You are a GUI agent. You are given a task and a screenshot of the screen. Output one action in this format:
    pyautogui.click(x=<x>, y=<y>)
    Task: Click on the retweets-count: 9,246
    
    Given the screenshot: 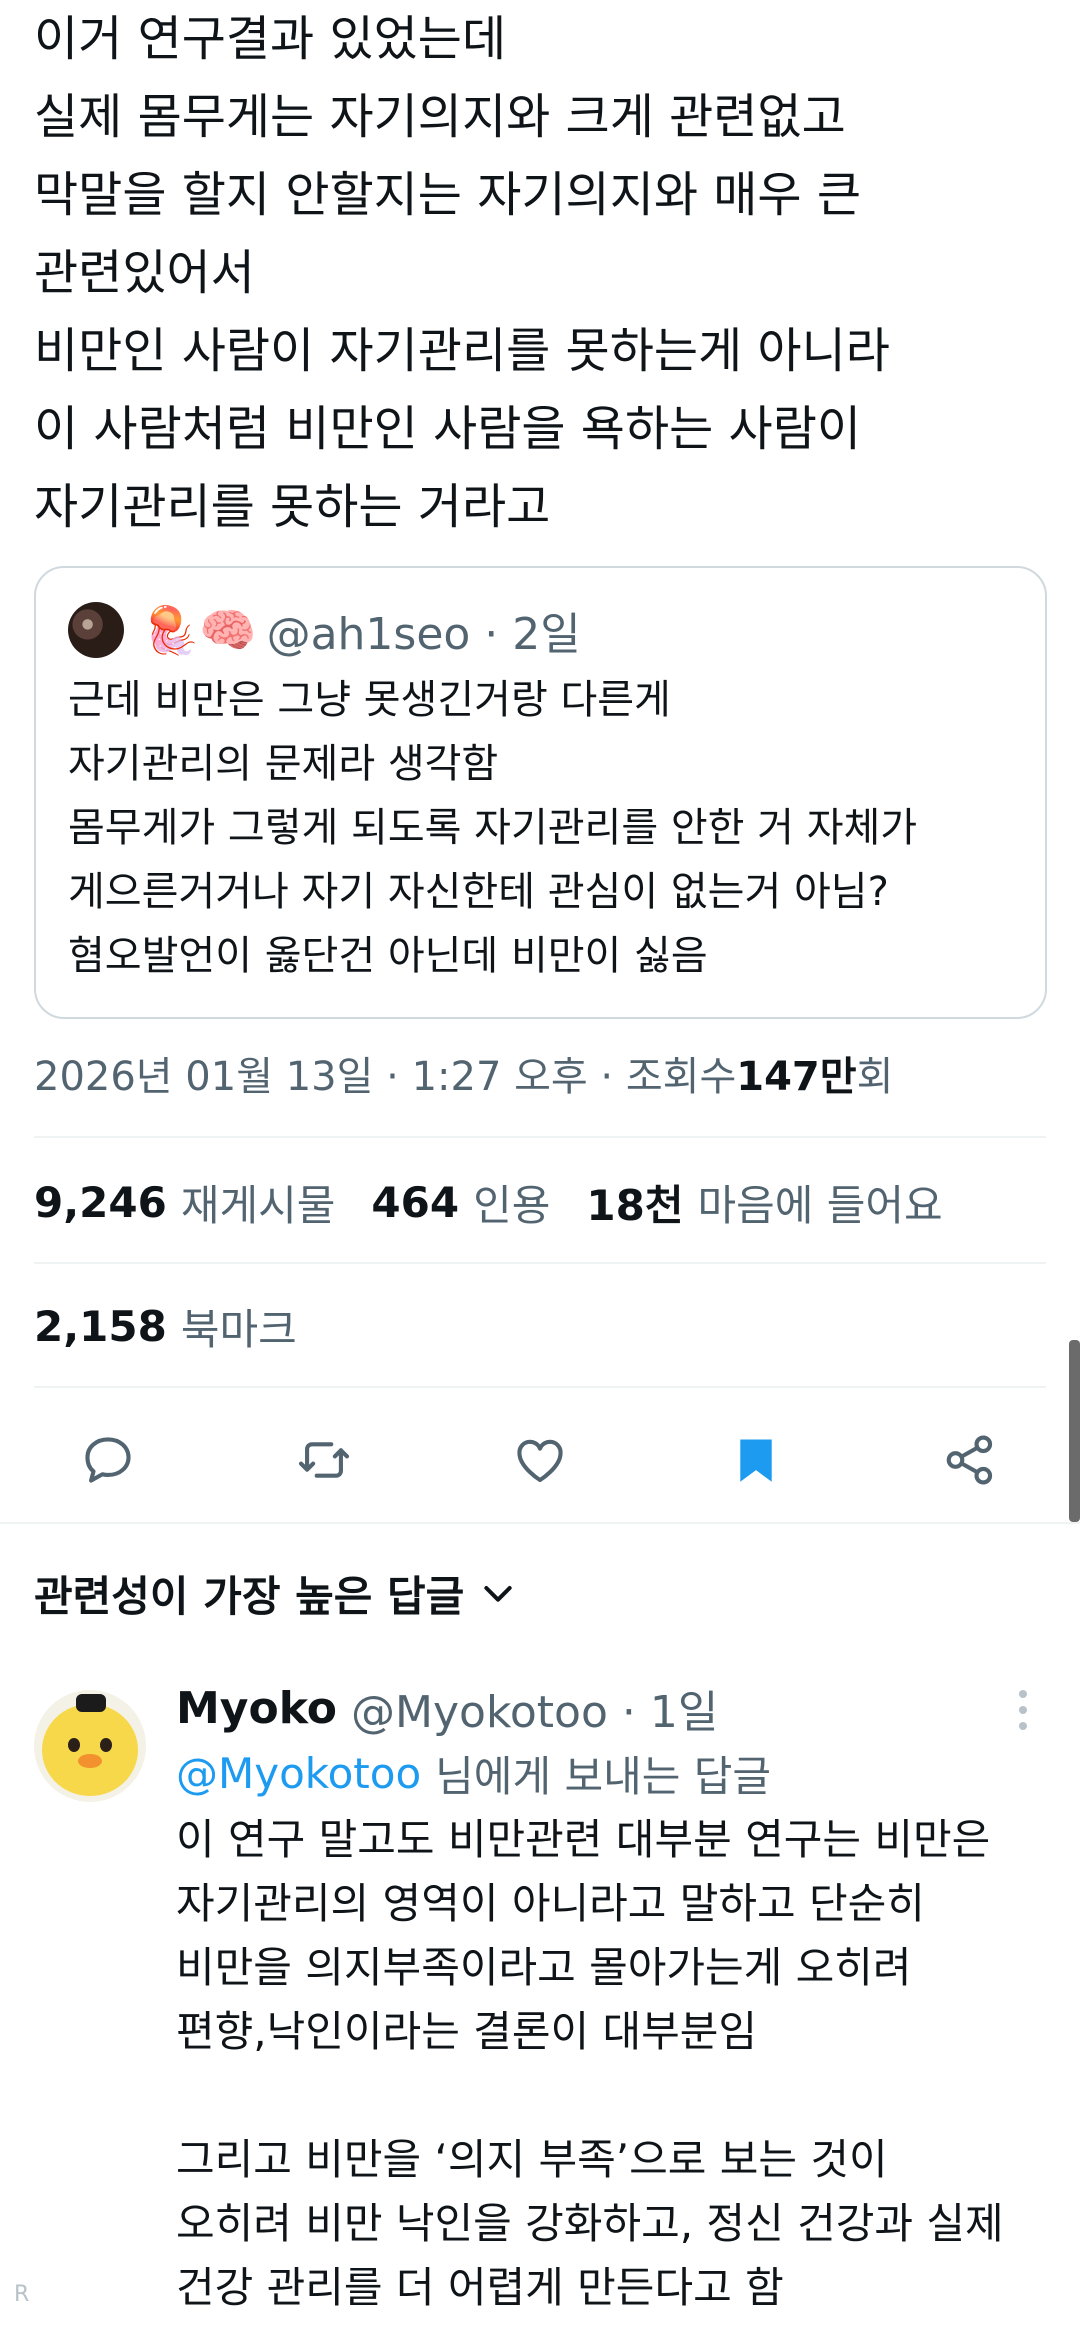 What is the action you would take?
    pyautogui.click(x=100, y=1202)
    